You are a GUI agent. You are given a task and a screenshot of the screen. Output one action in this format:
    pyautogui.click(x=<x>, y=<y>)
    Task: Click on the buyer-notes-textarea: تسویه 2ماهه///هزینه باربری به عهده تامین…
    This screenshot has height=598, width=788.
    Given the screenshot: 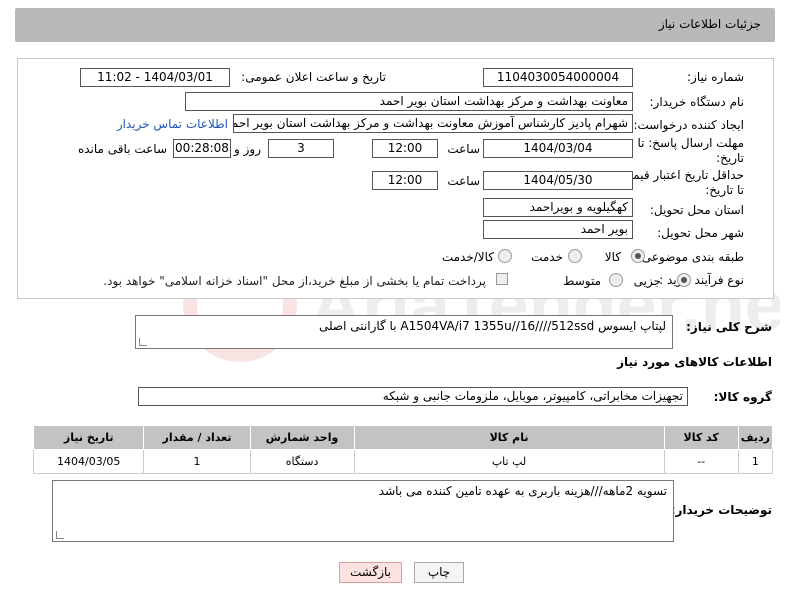 What is the action you would take?
    pyautogui.click(x=363, y=511)
    